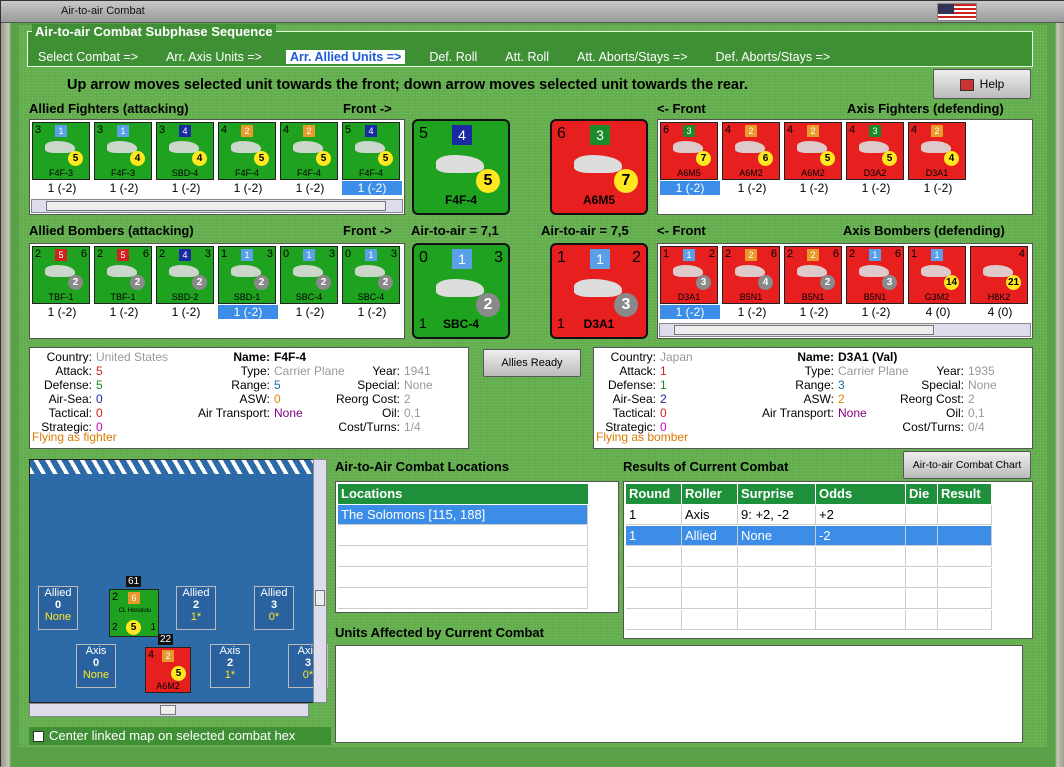 This screenshot has width=1064, height=767. Describe the element at coordinates (345, 57) in the screenshot. I see `sequence-step: Arr. Allied Units =>` at that location.